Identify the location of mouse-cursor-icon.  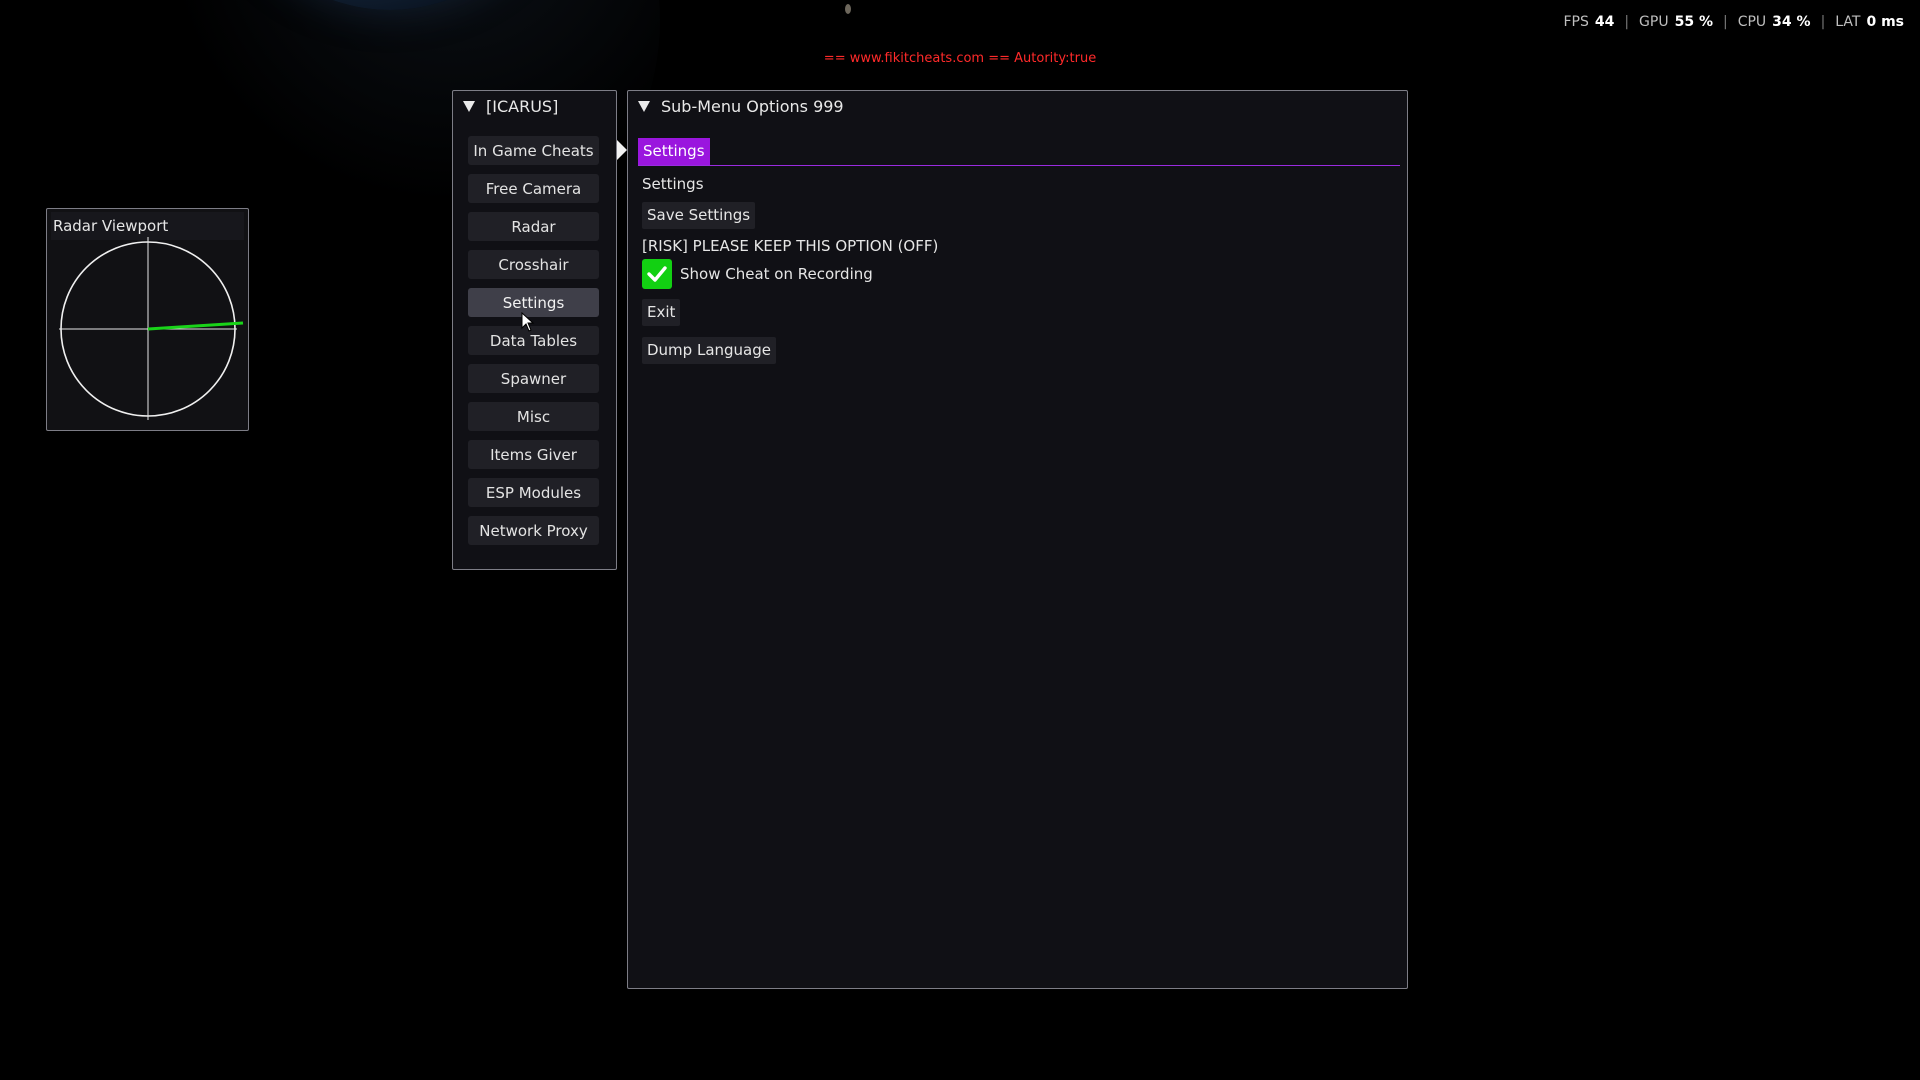
(528, 322).